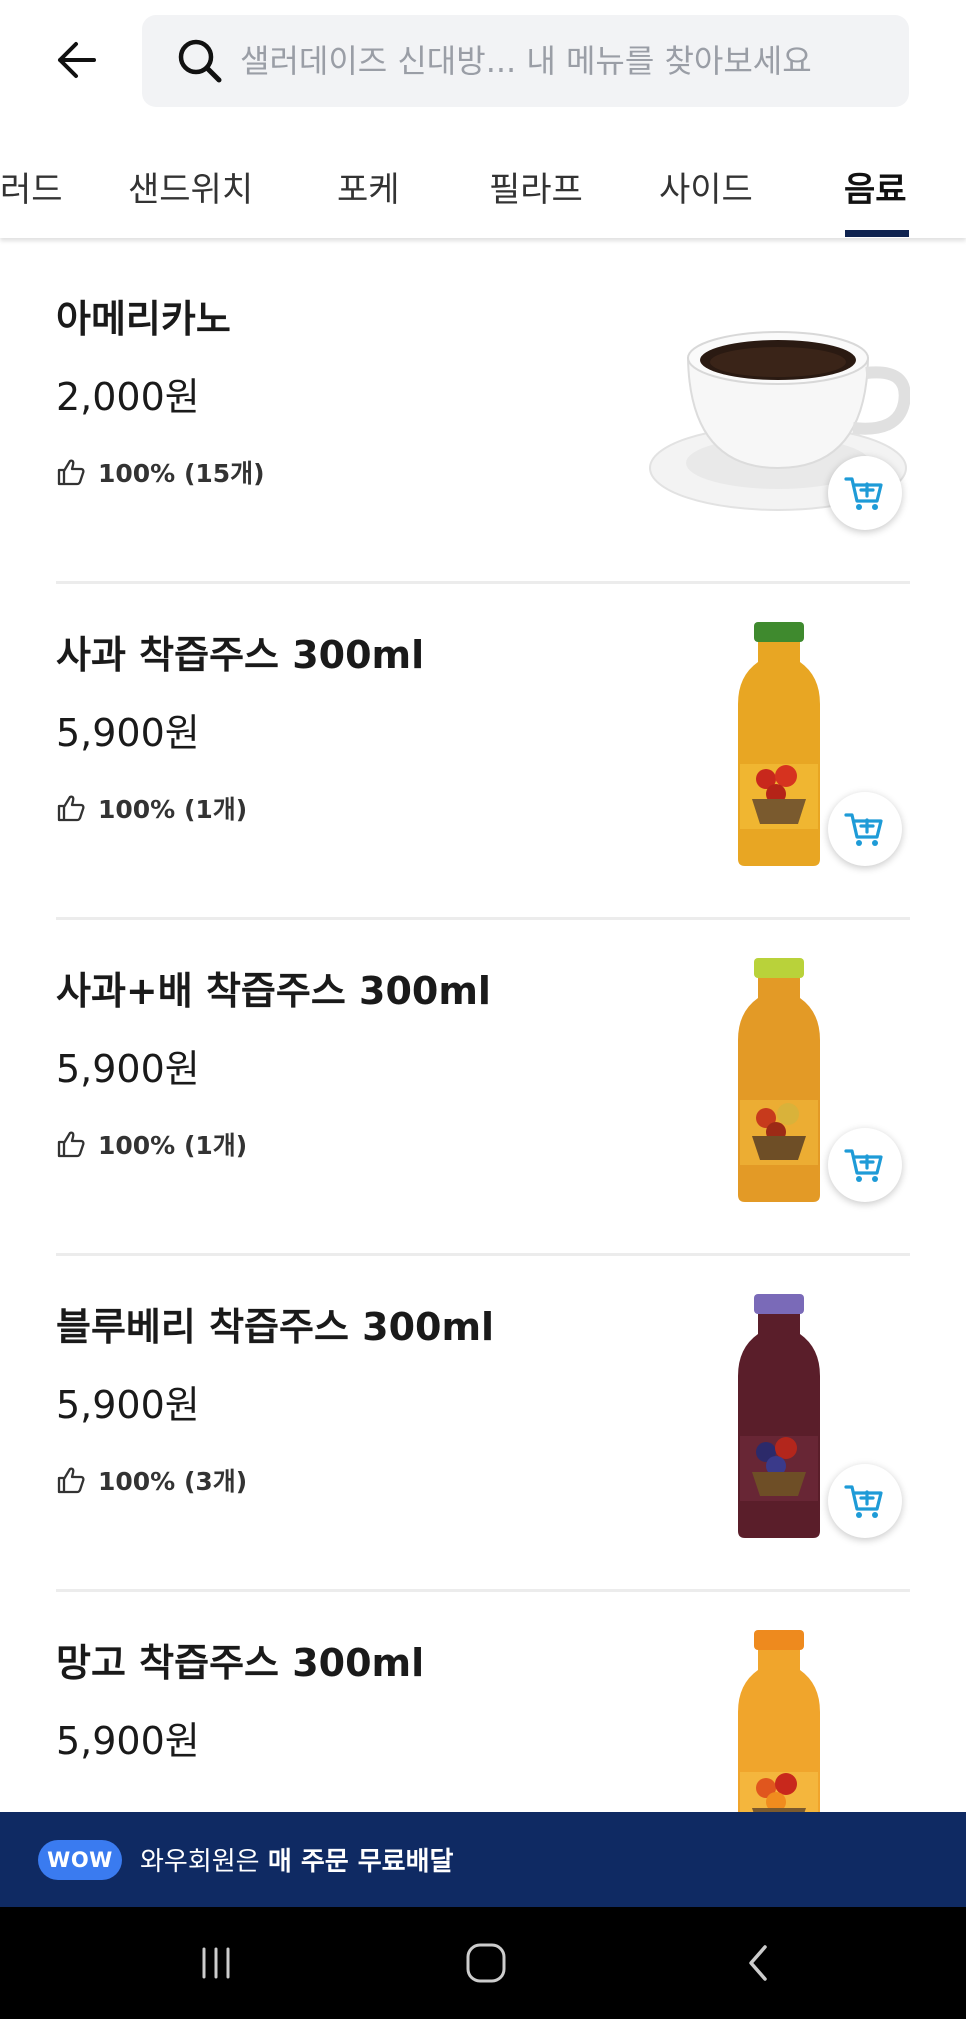 The image size is (966, 2019). Describe the element at coordinates (877, 233) in the screenshot. I see `active-tab-indicator` at that location.